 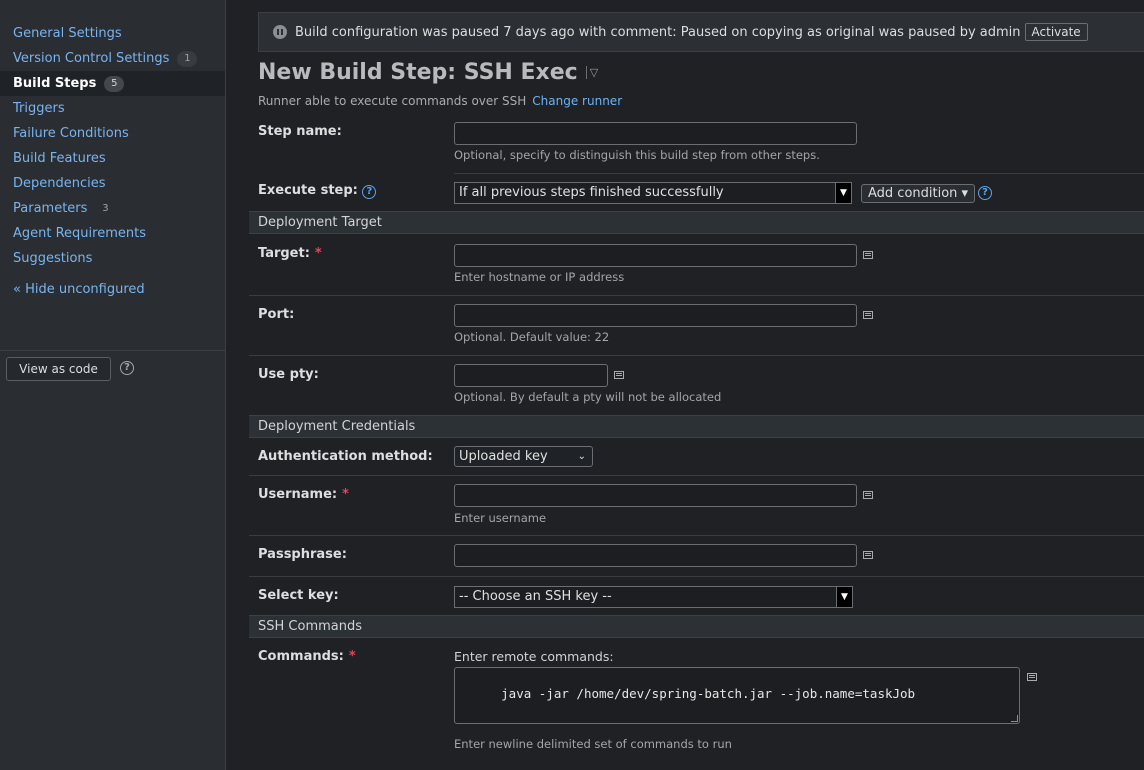 What do you see at coordinates (303, 494) in the screenshot?
I see `username-label: Username: *` at bounding box center [303, 494].